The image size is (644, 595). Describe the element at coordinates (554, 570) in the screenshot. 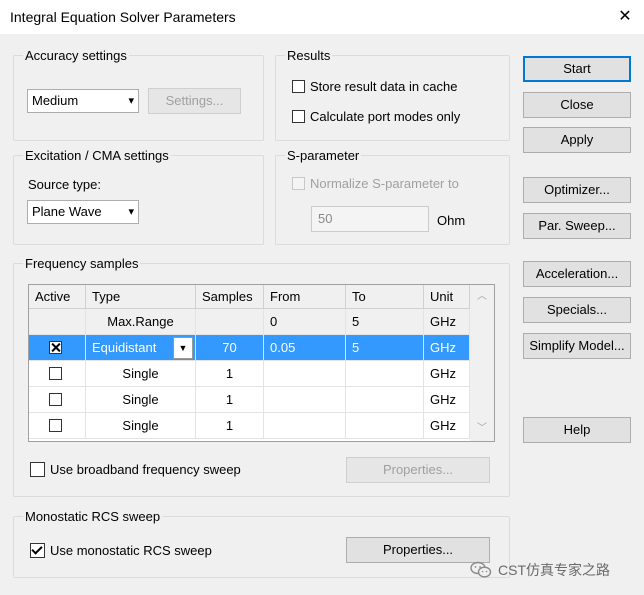

I see `watermark-text: CST仿真专家之路` at that location.